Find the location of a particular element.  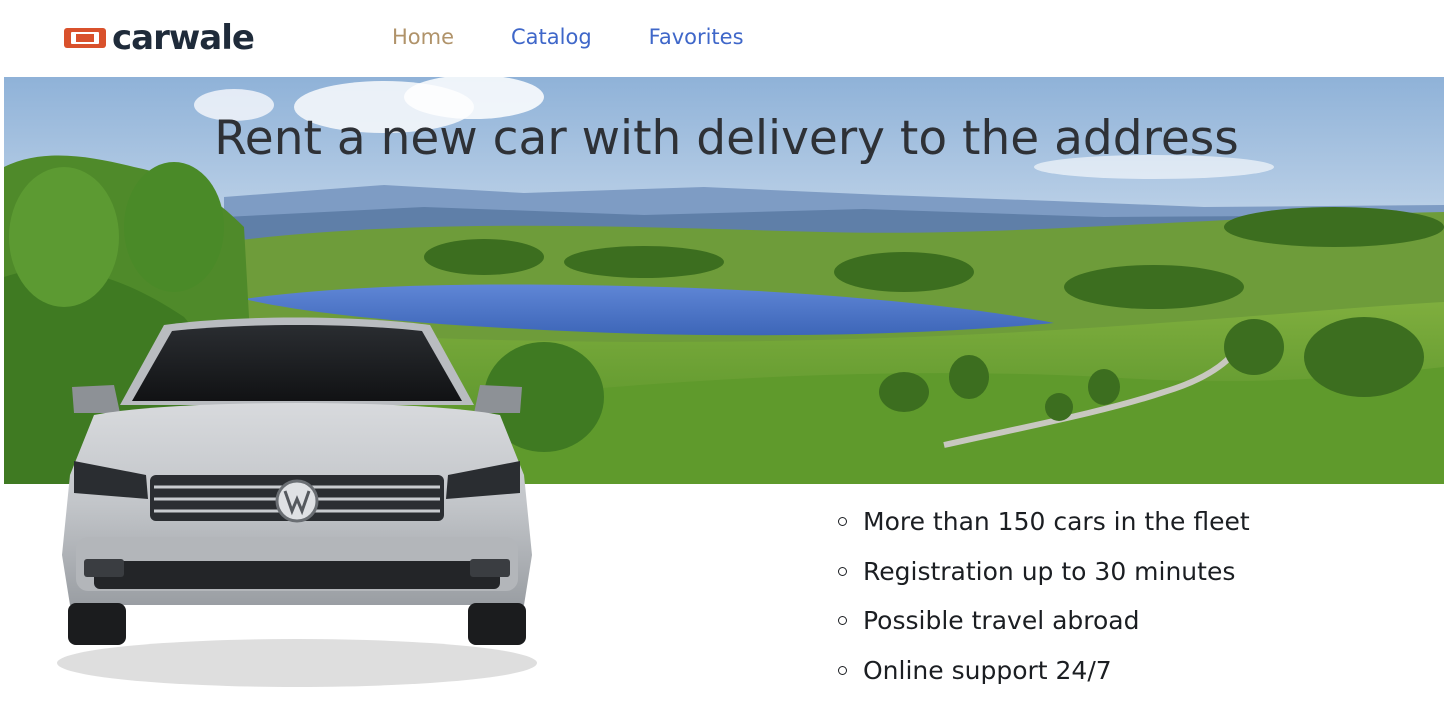

feature-text: Online support 24/7 is located at coordinates (987, 670).